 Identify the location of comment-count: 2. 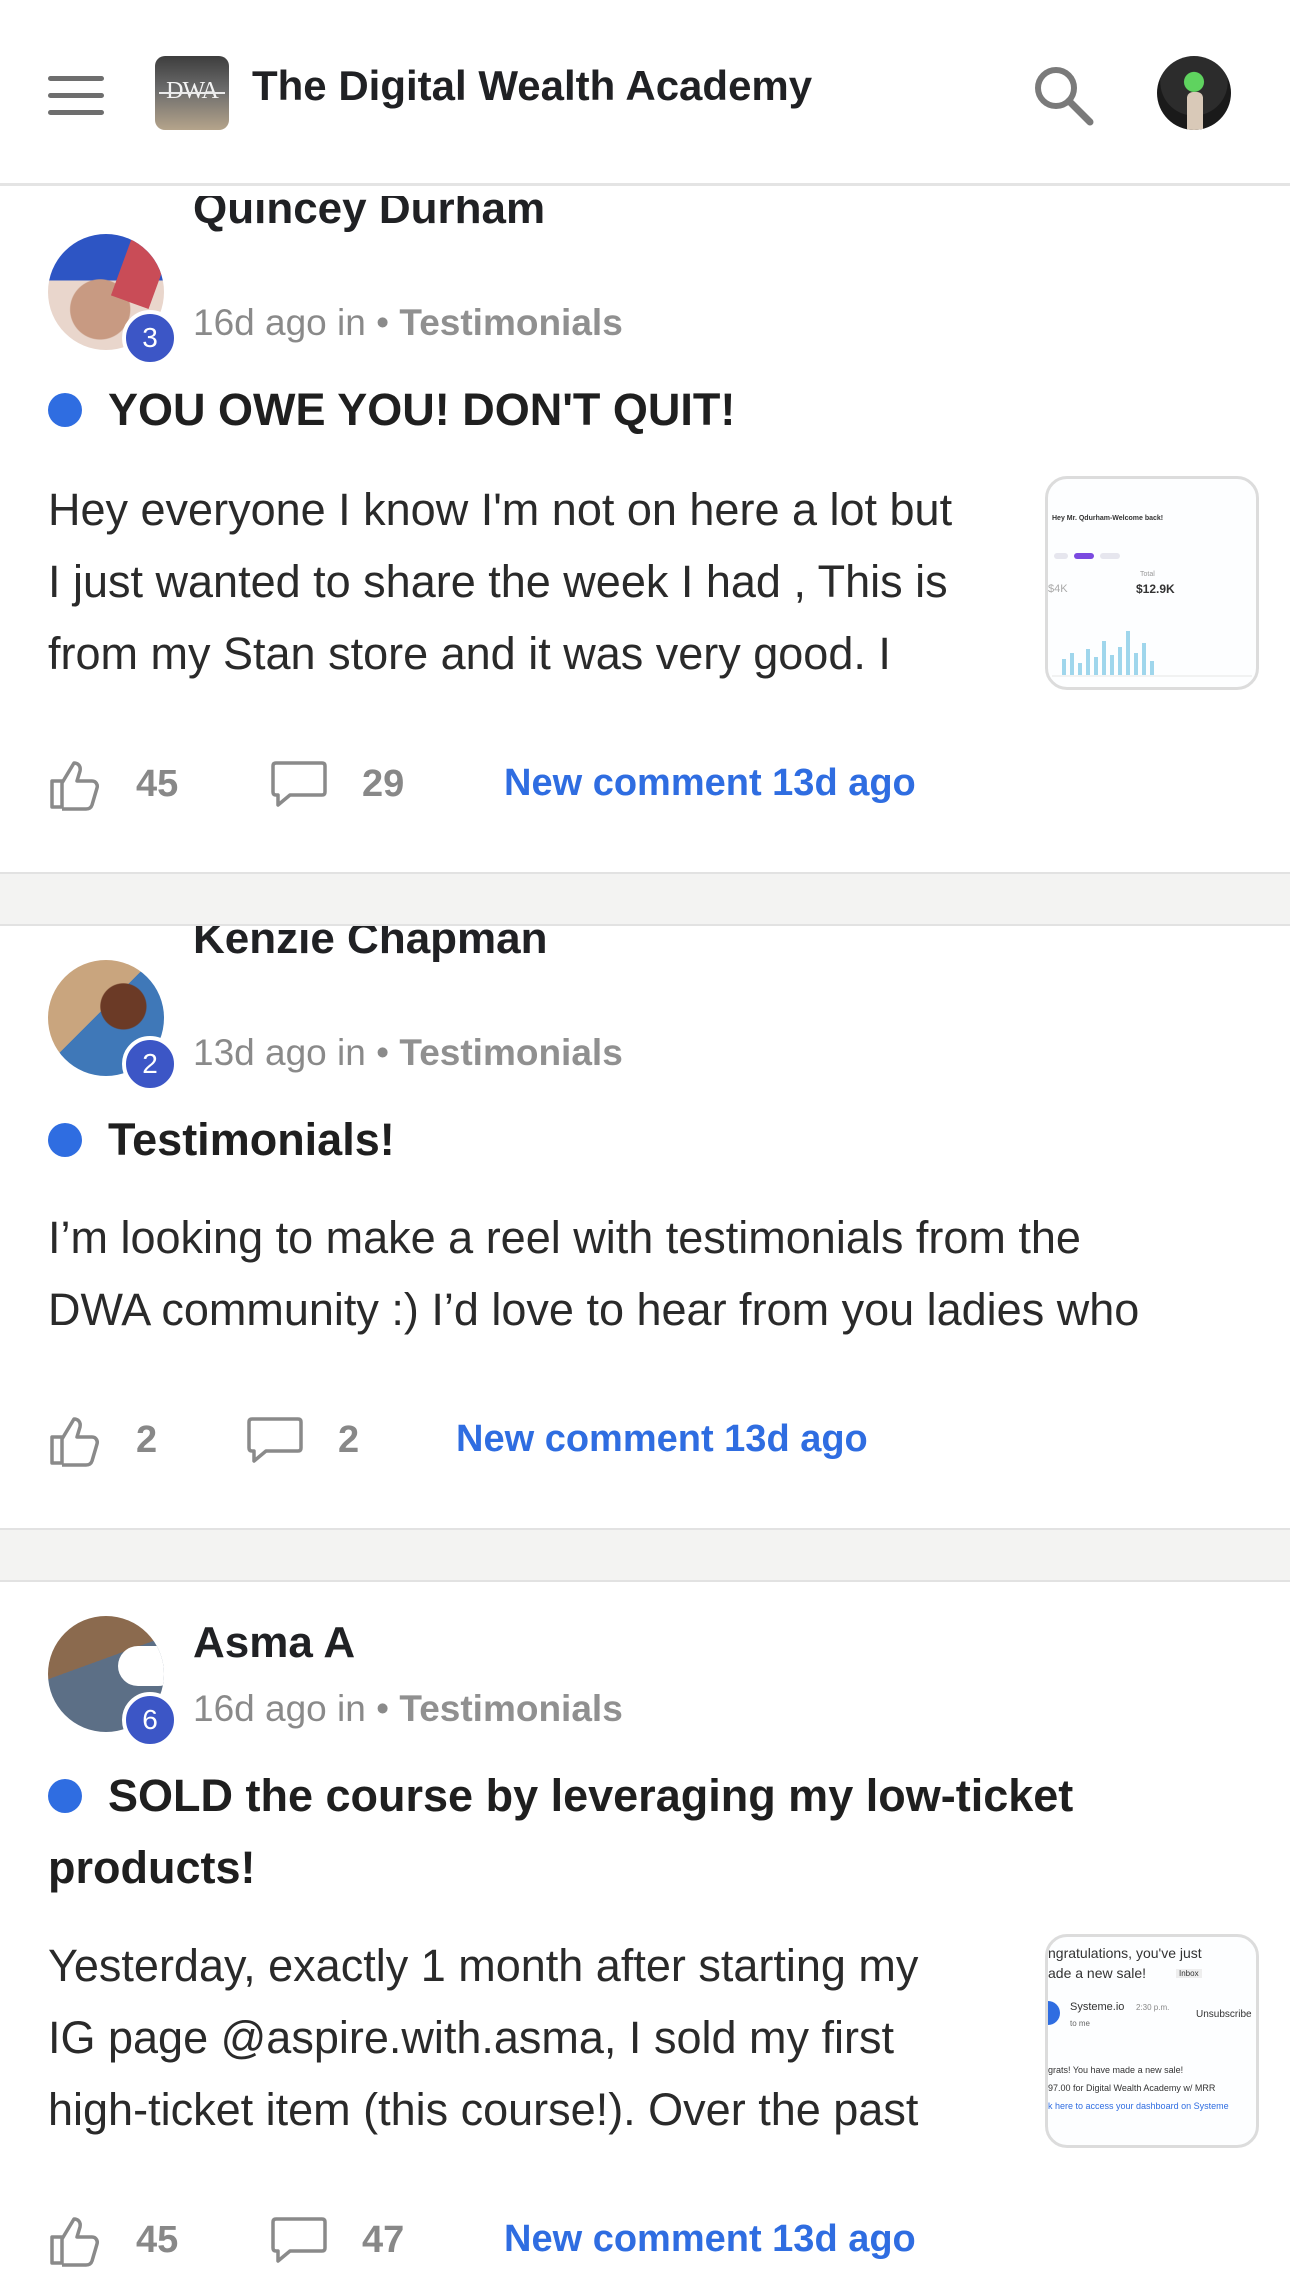
(349, 1439).